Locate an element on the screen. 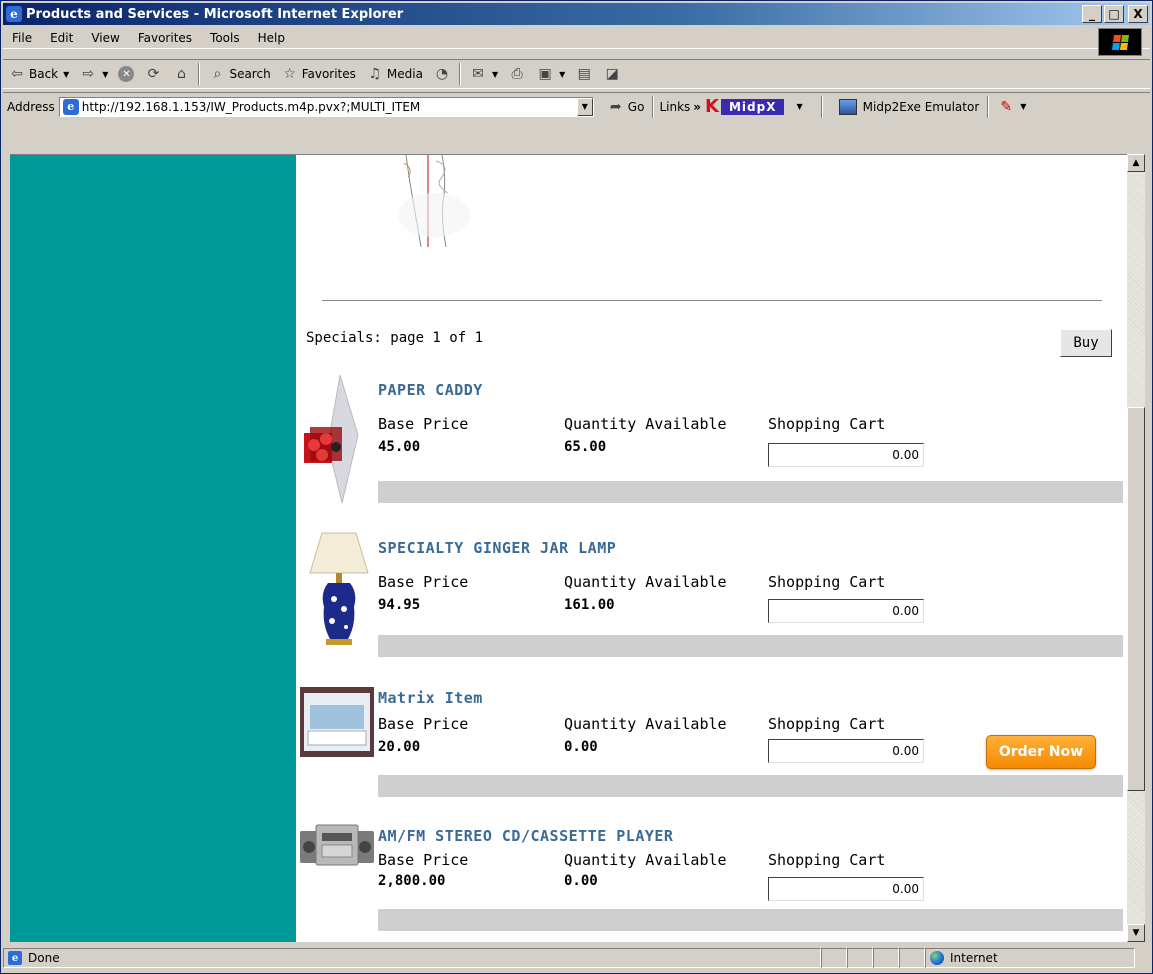  links-label: Links is located at coordinates (674, 107).